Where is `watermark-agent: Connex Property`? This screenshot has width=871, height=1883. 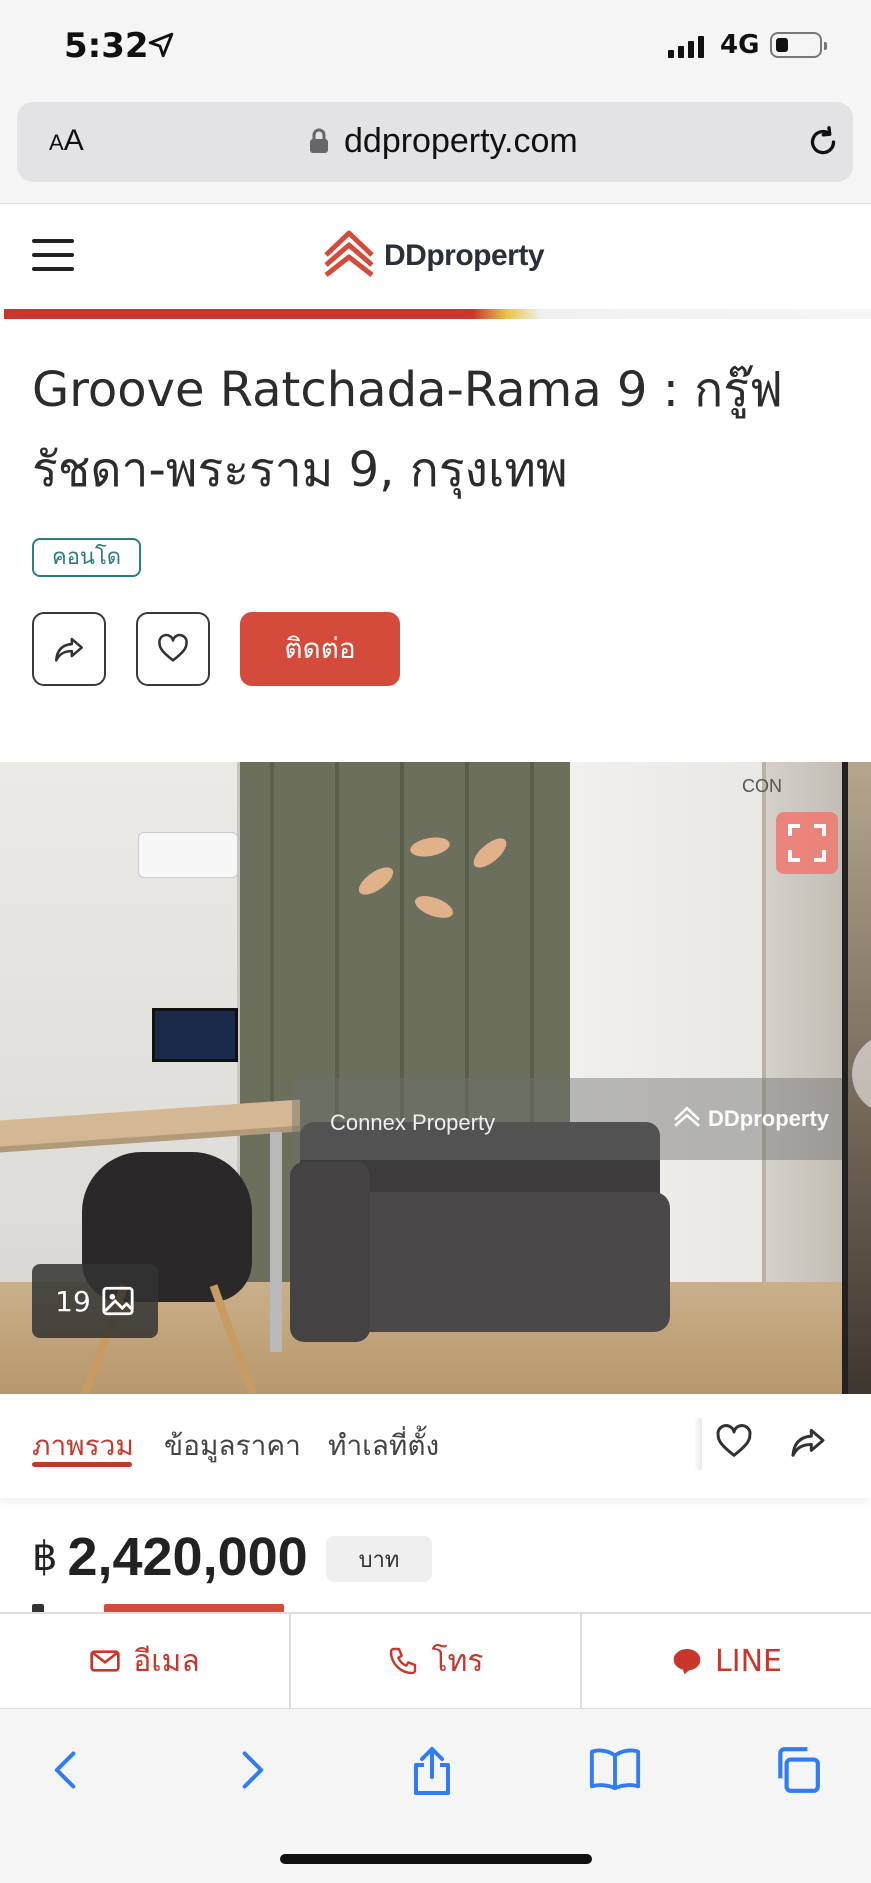 watermark-agent: Connex Property is located at coordinates (413, 1122).